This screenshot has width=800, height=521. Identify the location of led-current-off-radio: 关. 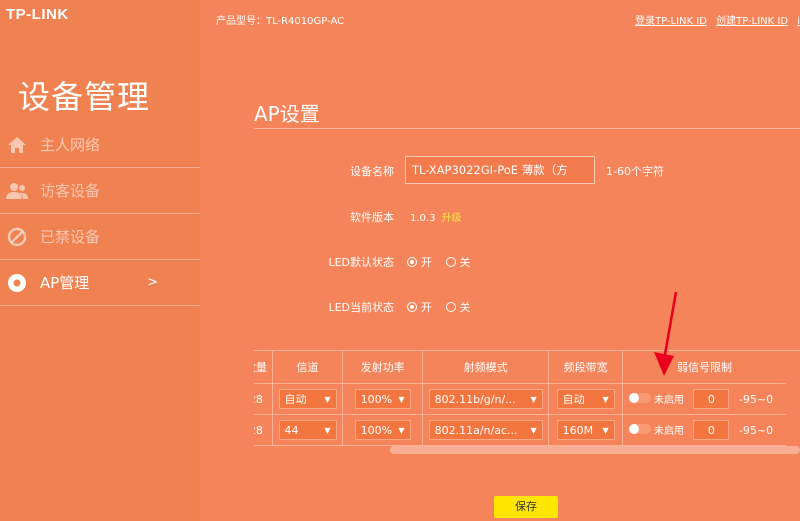
(458, 307).